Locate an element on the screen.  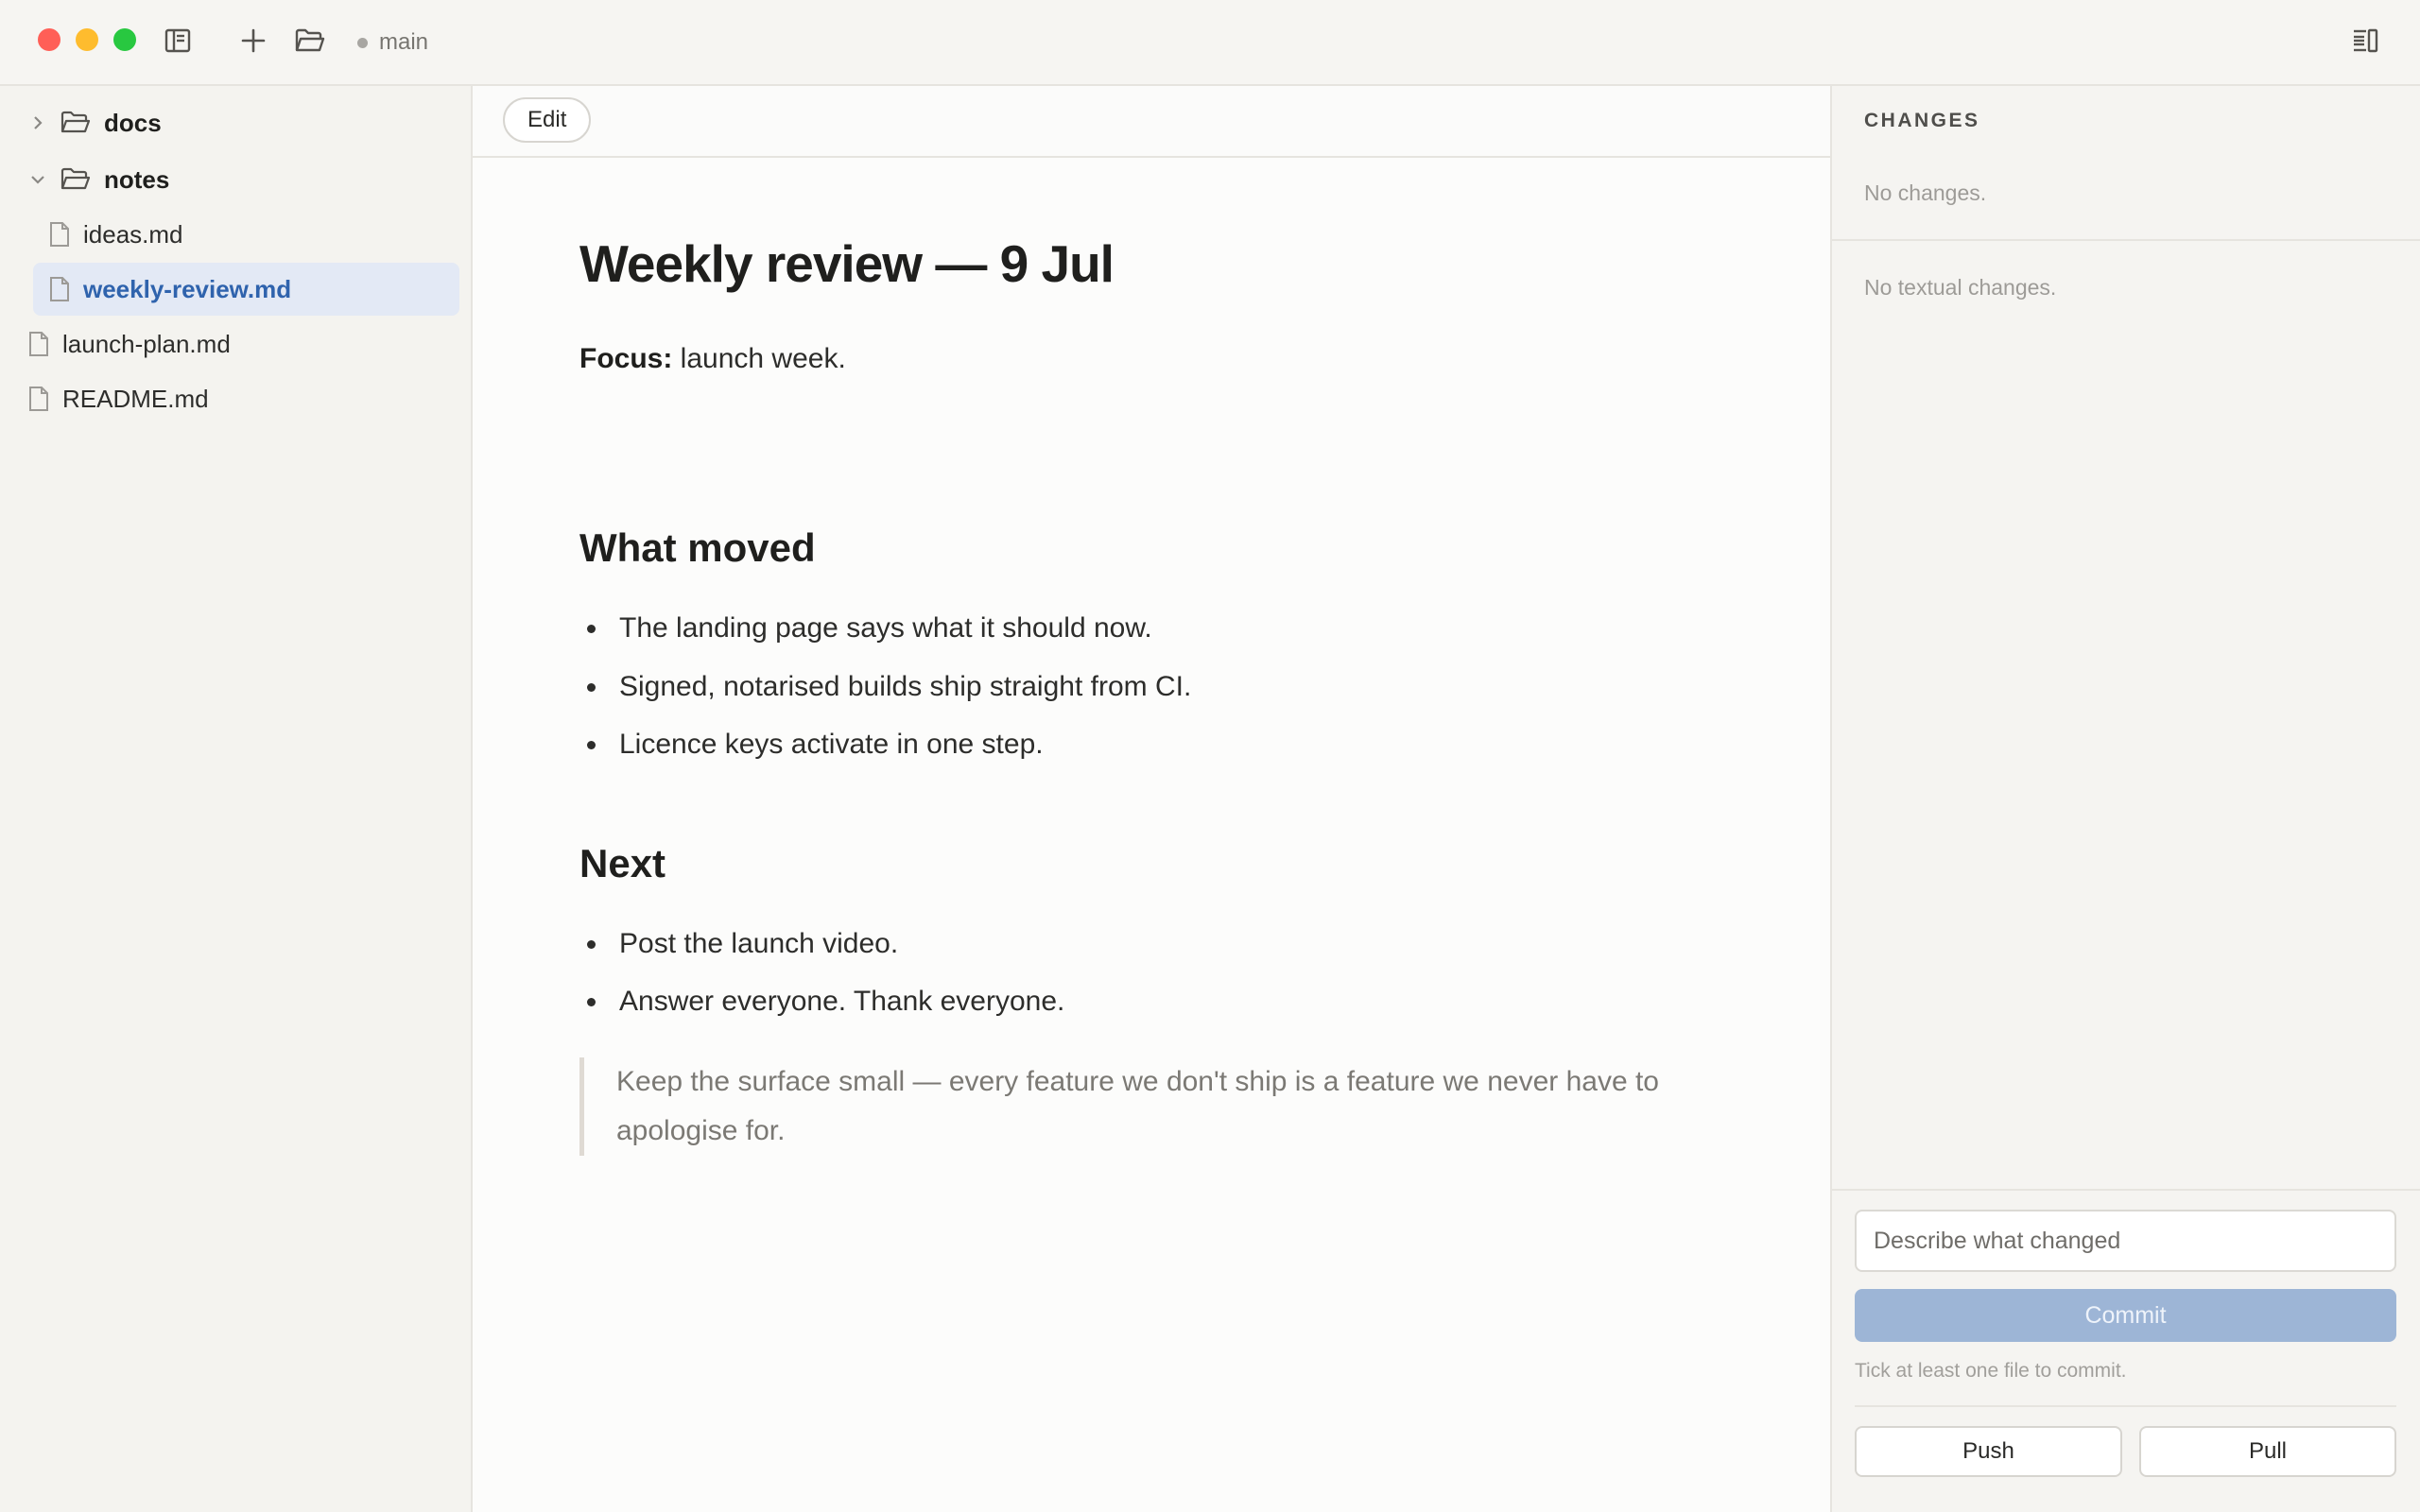
branch-indicator: main is located at coordinates (392, 42).